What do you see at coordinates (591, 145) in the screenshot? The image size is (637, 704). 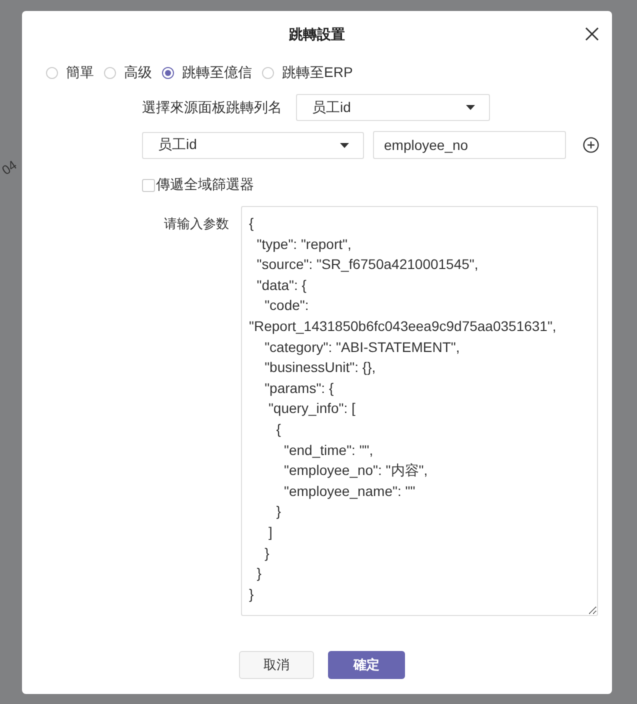 I see `add-icon` at bounding box center [591, 145].